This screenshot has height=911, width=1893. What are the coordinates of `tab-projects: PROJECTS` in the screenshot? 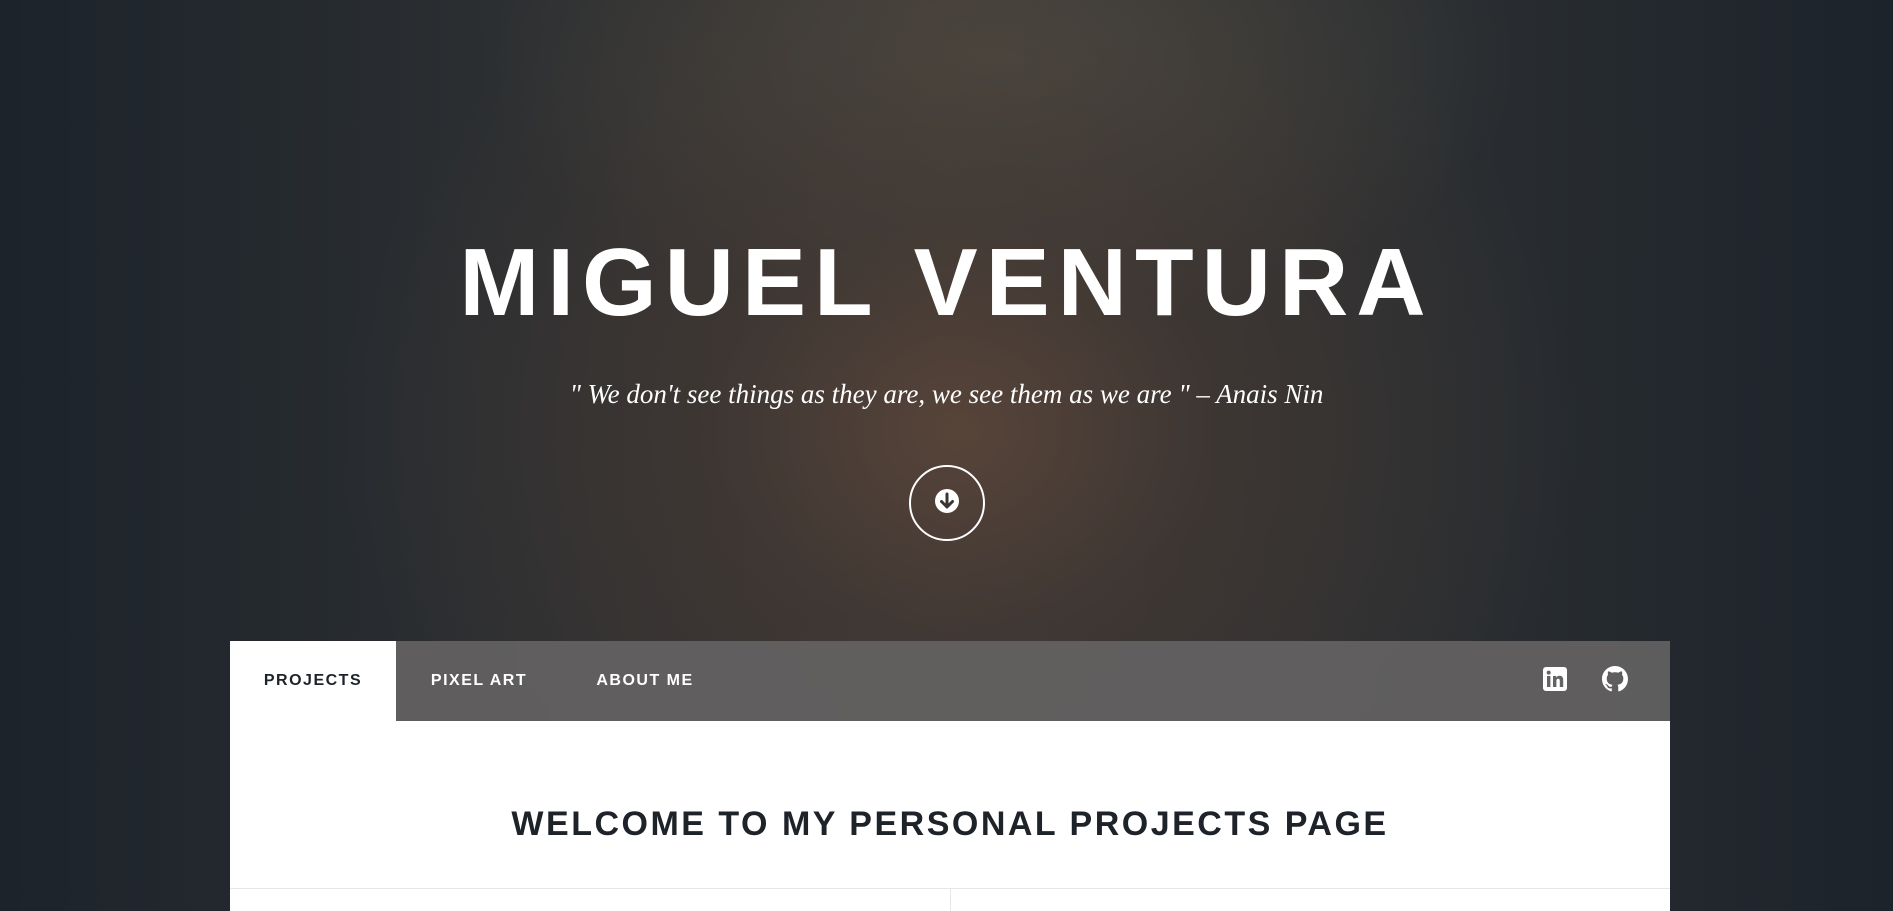 It's located at (313, 681).